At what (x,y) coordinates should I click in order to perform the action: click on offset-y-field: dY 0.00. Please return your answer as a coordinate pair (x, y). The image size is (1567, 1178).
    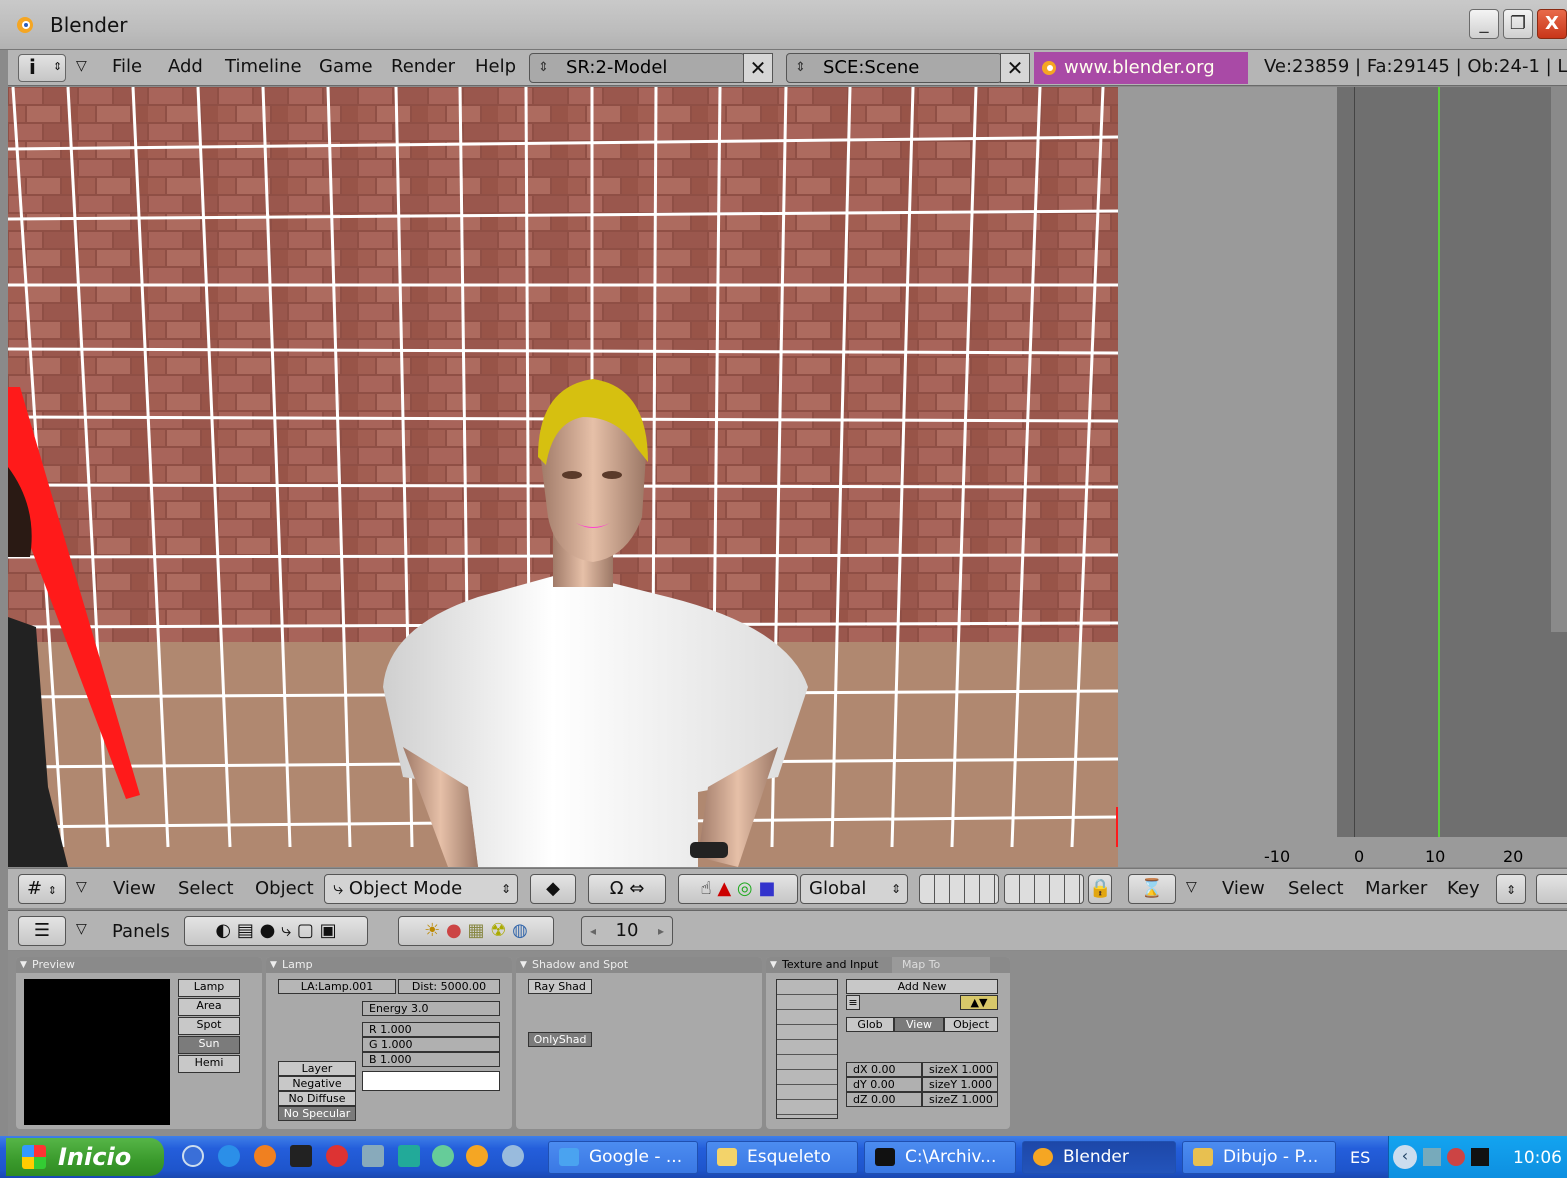
    Looking at the image, I should click on (884, 1084).